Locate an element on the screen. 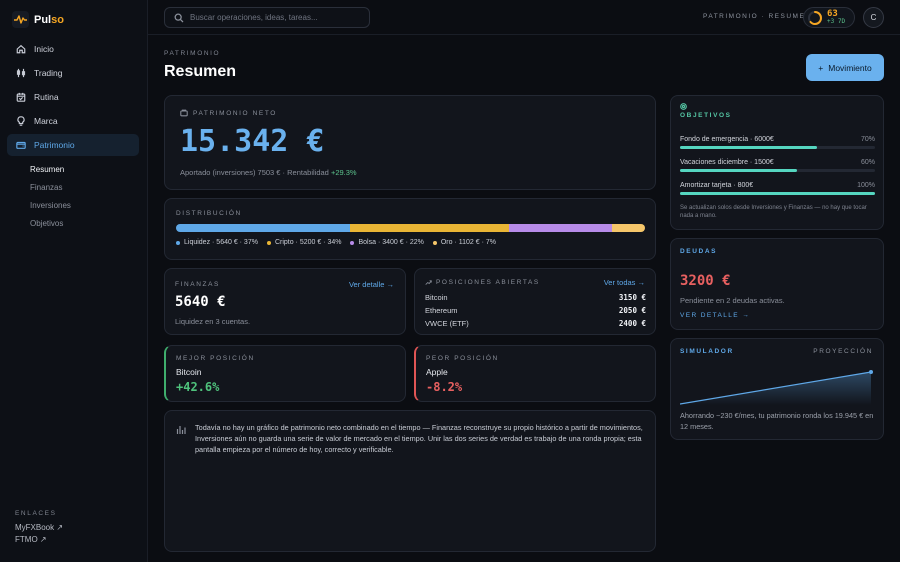  legend-label: Bolsa · 3400 € · 22% is located at coordinates (391, 242).